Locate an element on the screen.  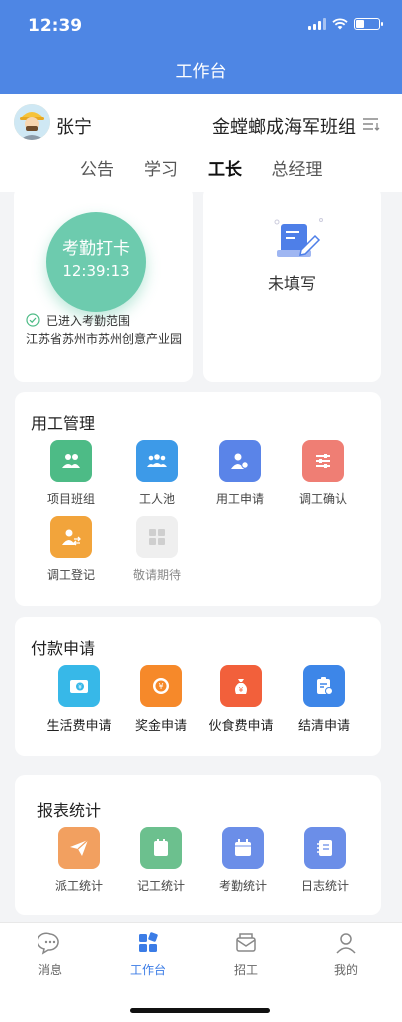
worker-avatar-icon is located at coordinates (32, 122).